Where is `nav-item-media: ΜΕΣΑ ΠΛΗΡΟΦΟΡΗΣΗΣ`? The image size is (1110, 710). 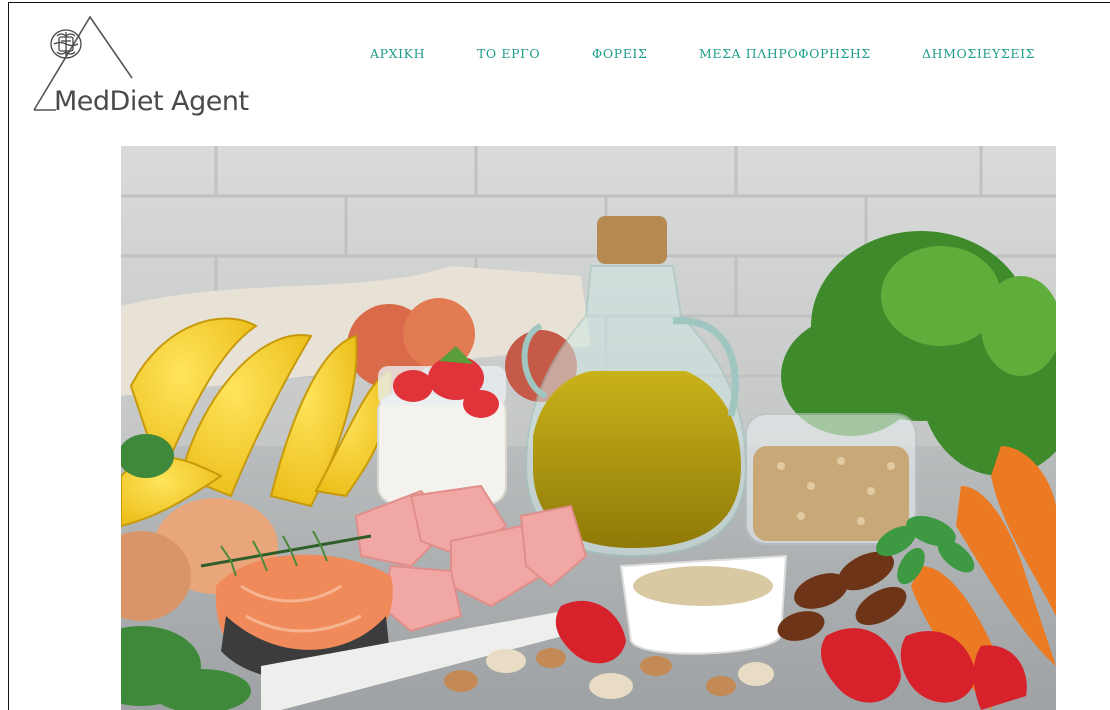 nav-item-media: ΜΕΣΑ ΠΛΗΡΟΦΟΡΗΣΗΣ is located at coordinates (785, 53).